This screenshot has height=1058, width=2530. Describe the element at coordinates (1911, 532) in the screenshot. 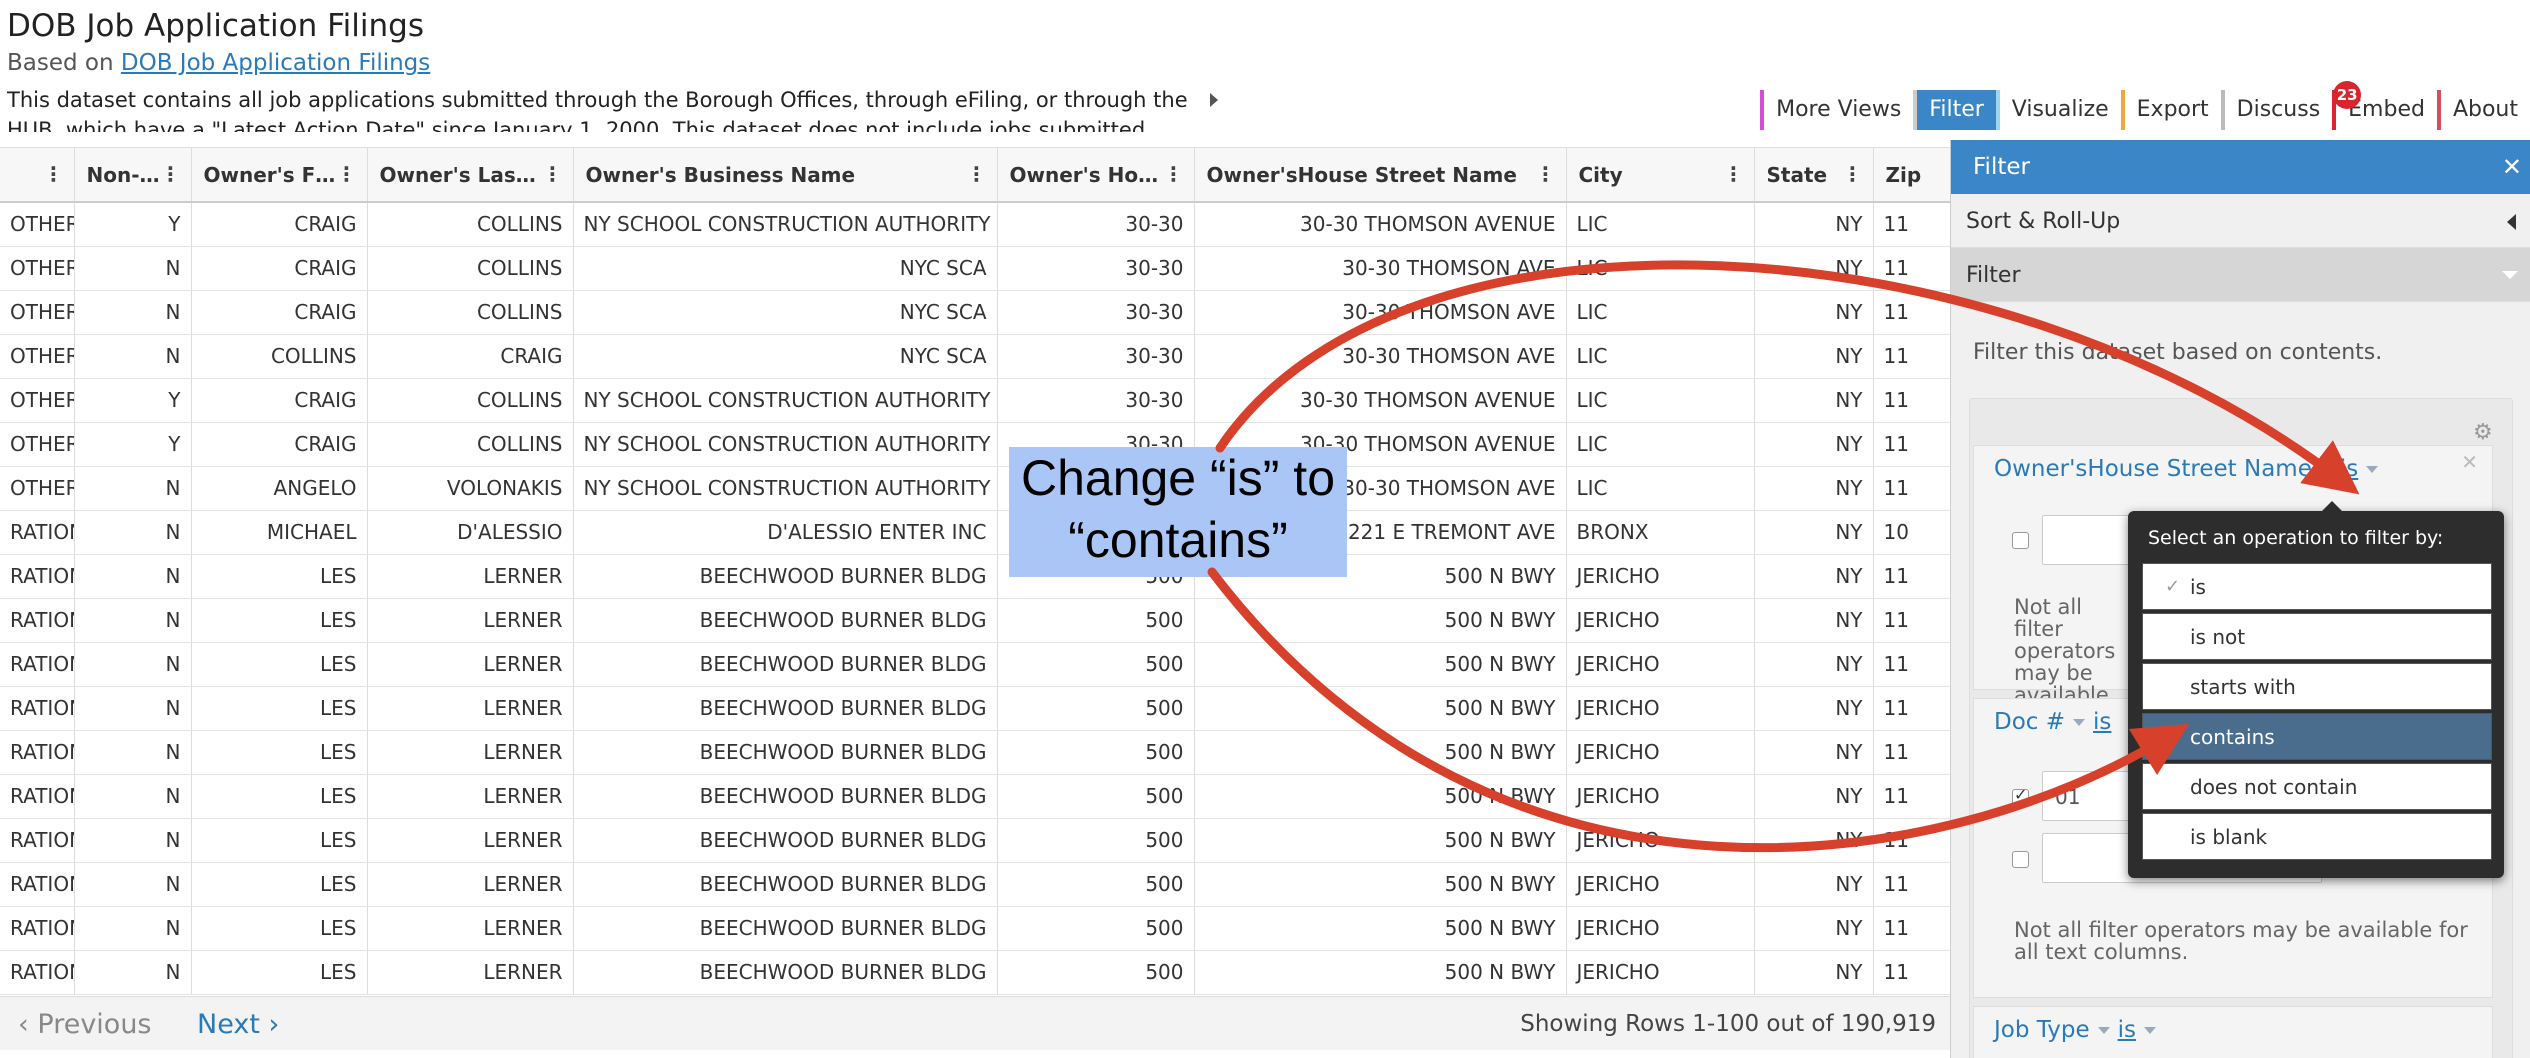

I see `table-cell: 10` at that location.